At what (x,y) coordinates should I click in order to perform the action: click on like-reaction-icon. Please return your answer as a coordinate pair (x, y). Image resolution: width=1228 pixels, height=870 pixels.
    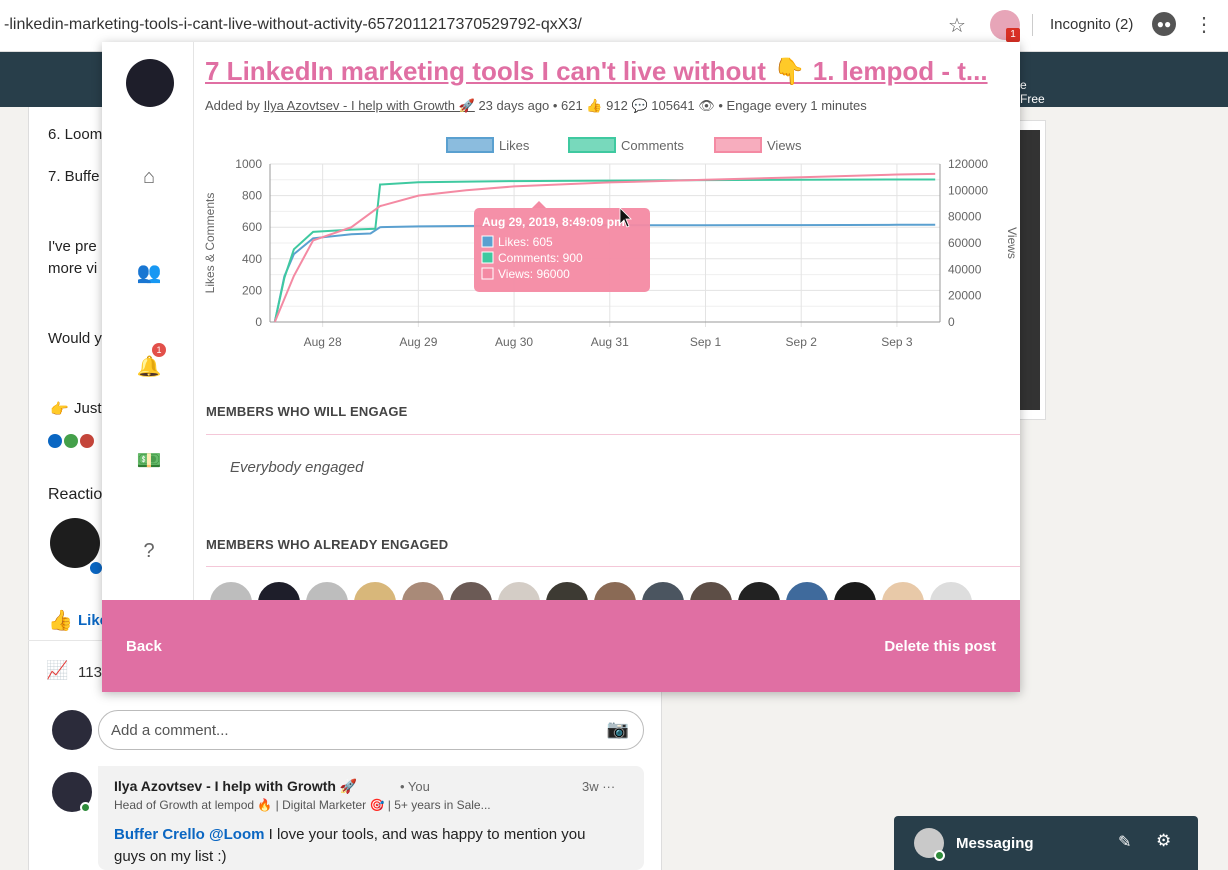
    Looking at the image, I should click on (55, 441).